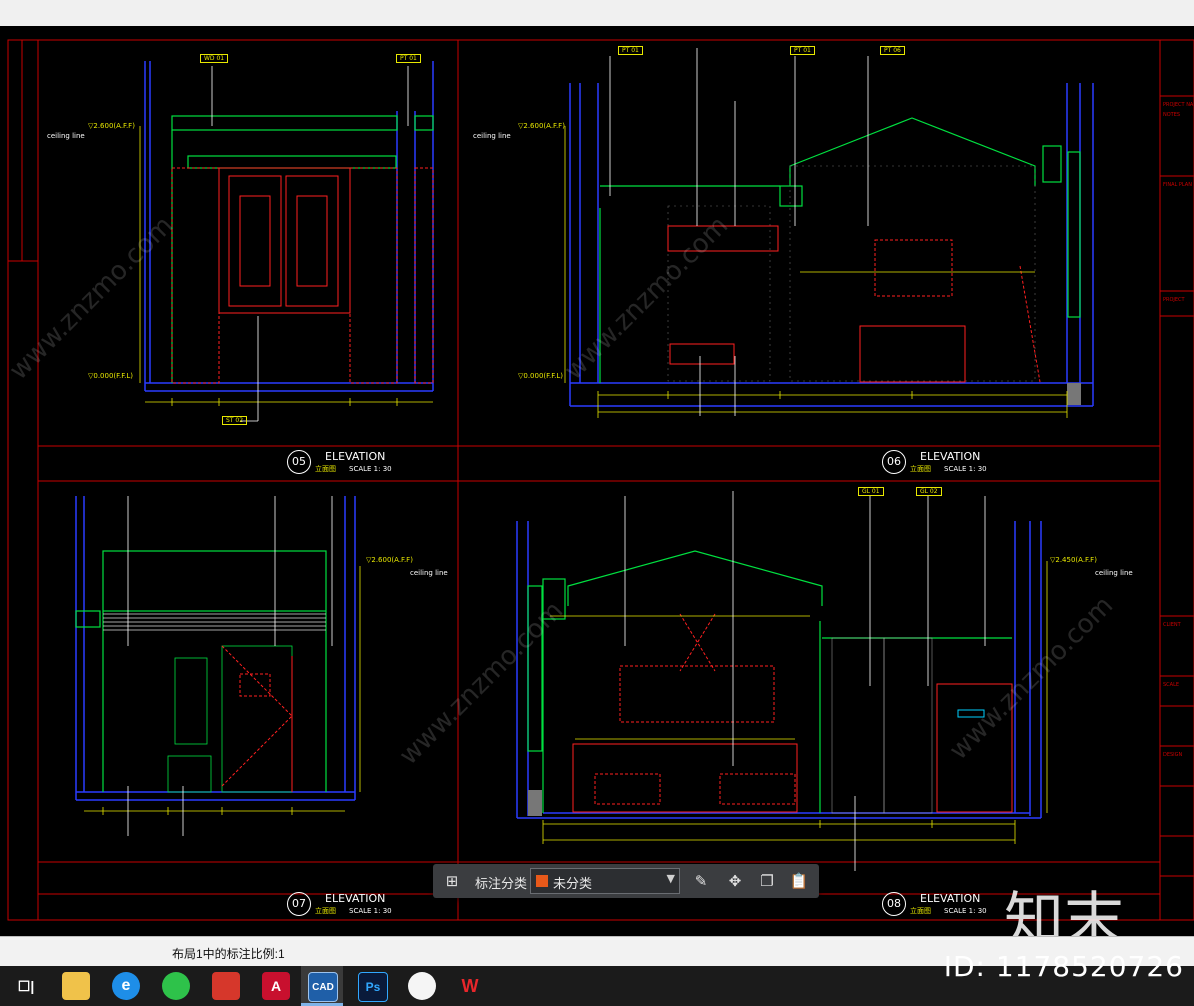 Image resolution: width=1194 pixels, height=1006 pixels. What do you see at coordinates (1173, 755) in the screenshot?
I see `svg-text: DESIGN` at bounding box center [1173, 755].